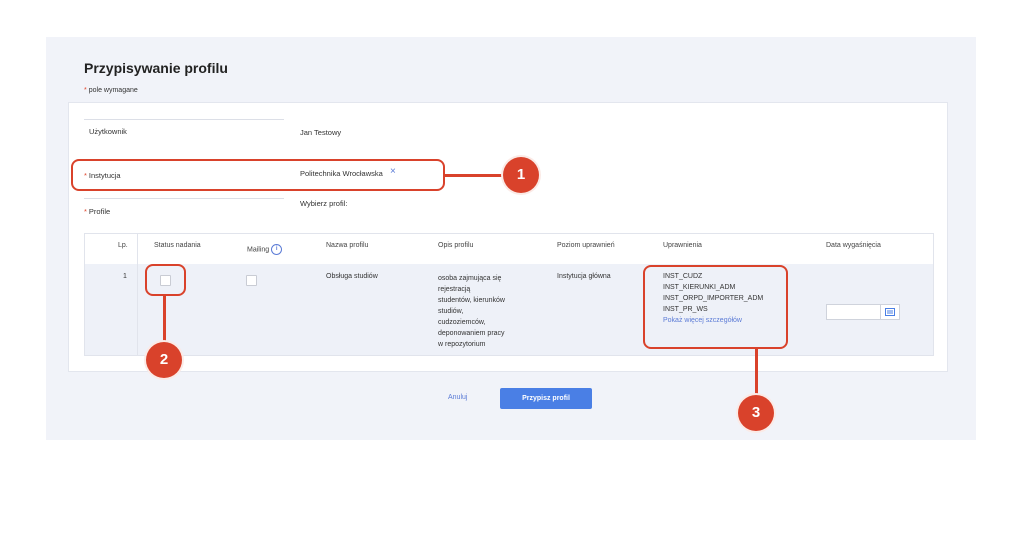 The width and height of the screenshot is (1024, 537). I want to click on callout-badge-1: 1, so click(521, 175).